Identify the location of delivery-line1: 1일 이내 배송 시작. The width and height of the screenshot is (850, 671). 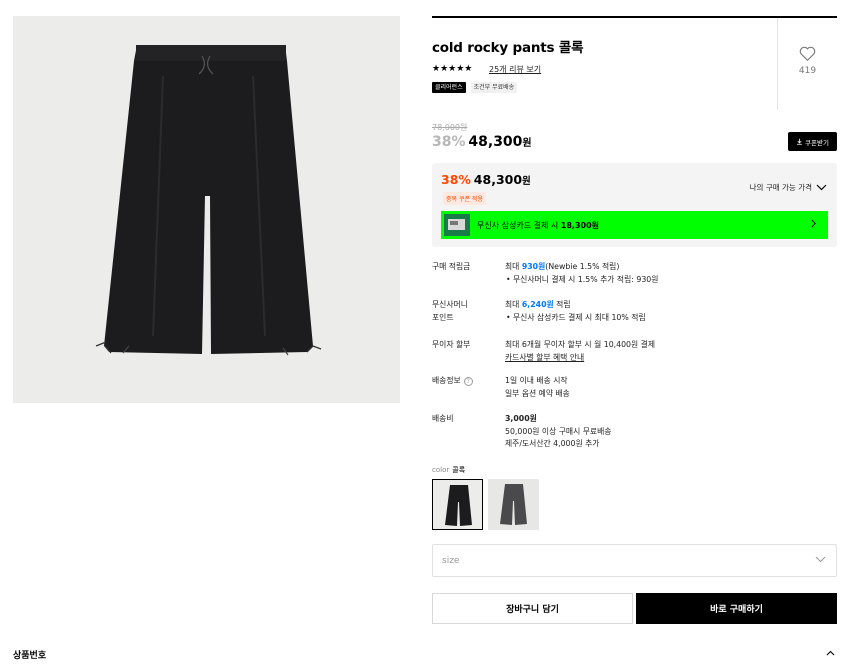
(536, 380).